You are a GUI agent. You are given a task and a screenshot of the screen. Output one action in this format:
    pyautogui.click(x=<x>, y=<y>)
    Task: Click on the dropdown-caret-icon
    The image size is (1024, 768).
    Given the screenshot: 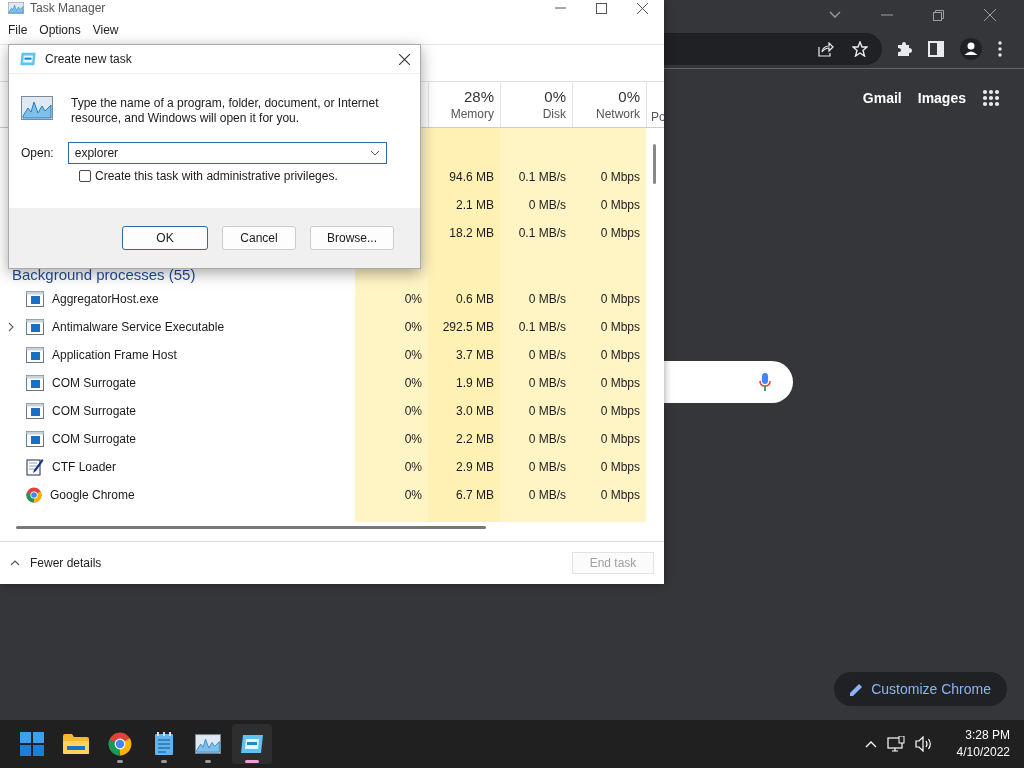 What is the action you would take?
    pyautogui.click(x=374, y=153)
    